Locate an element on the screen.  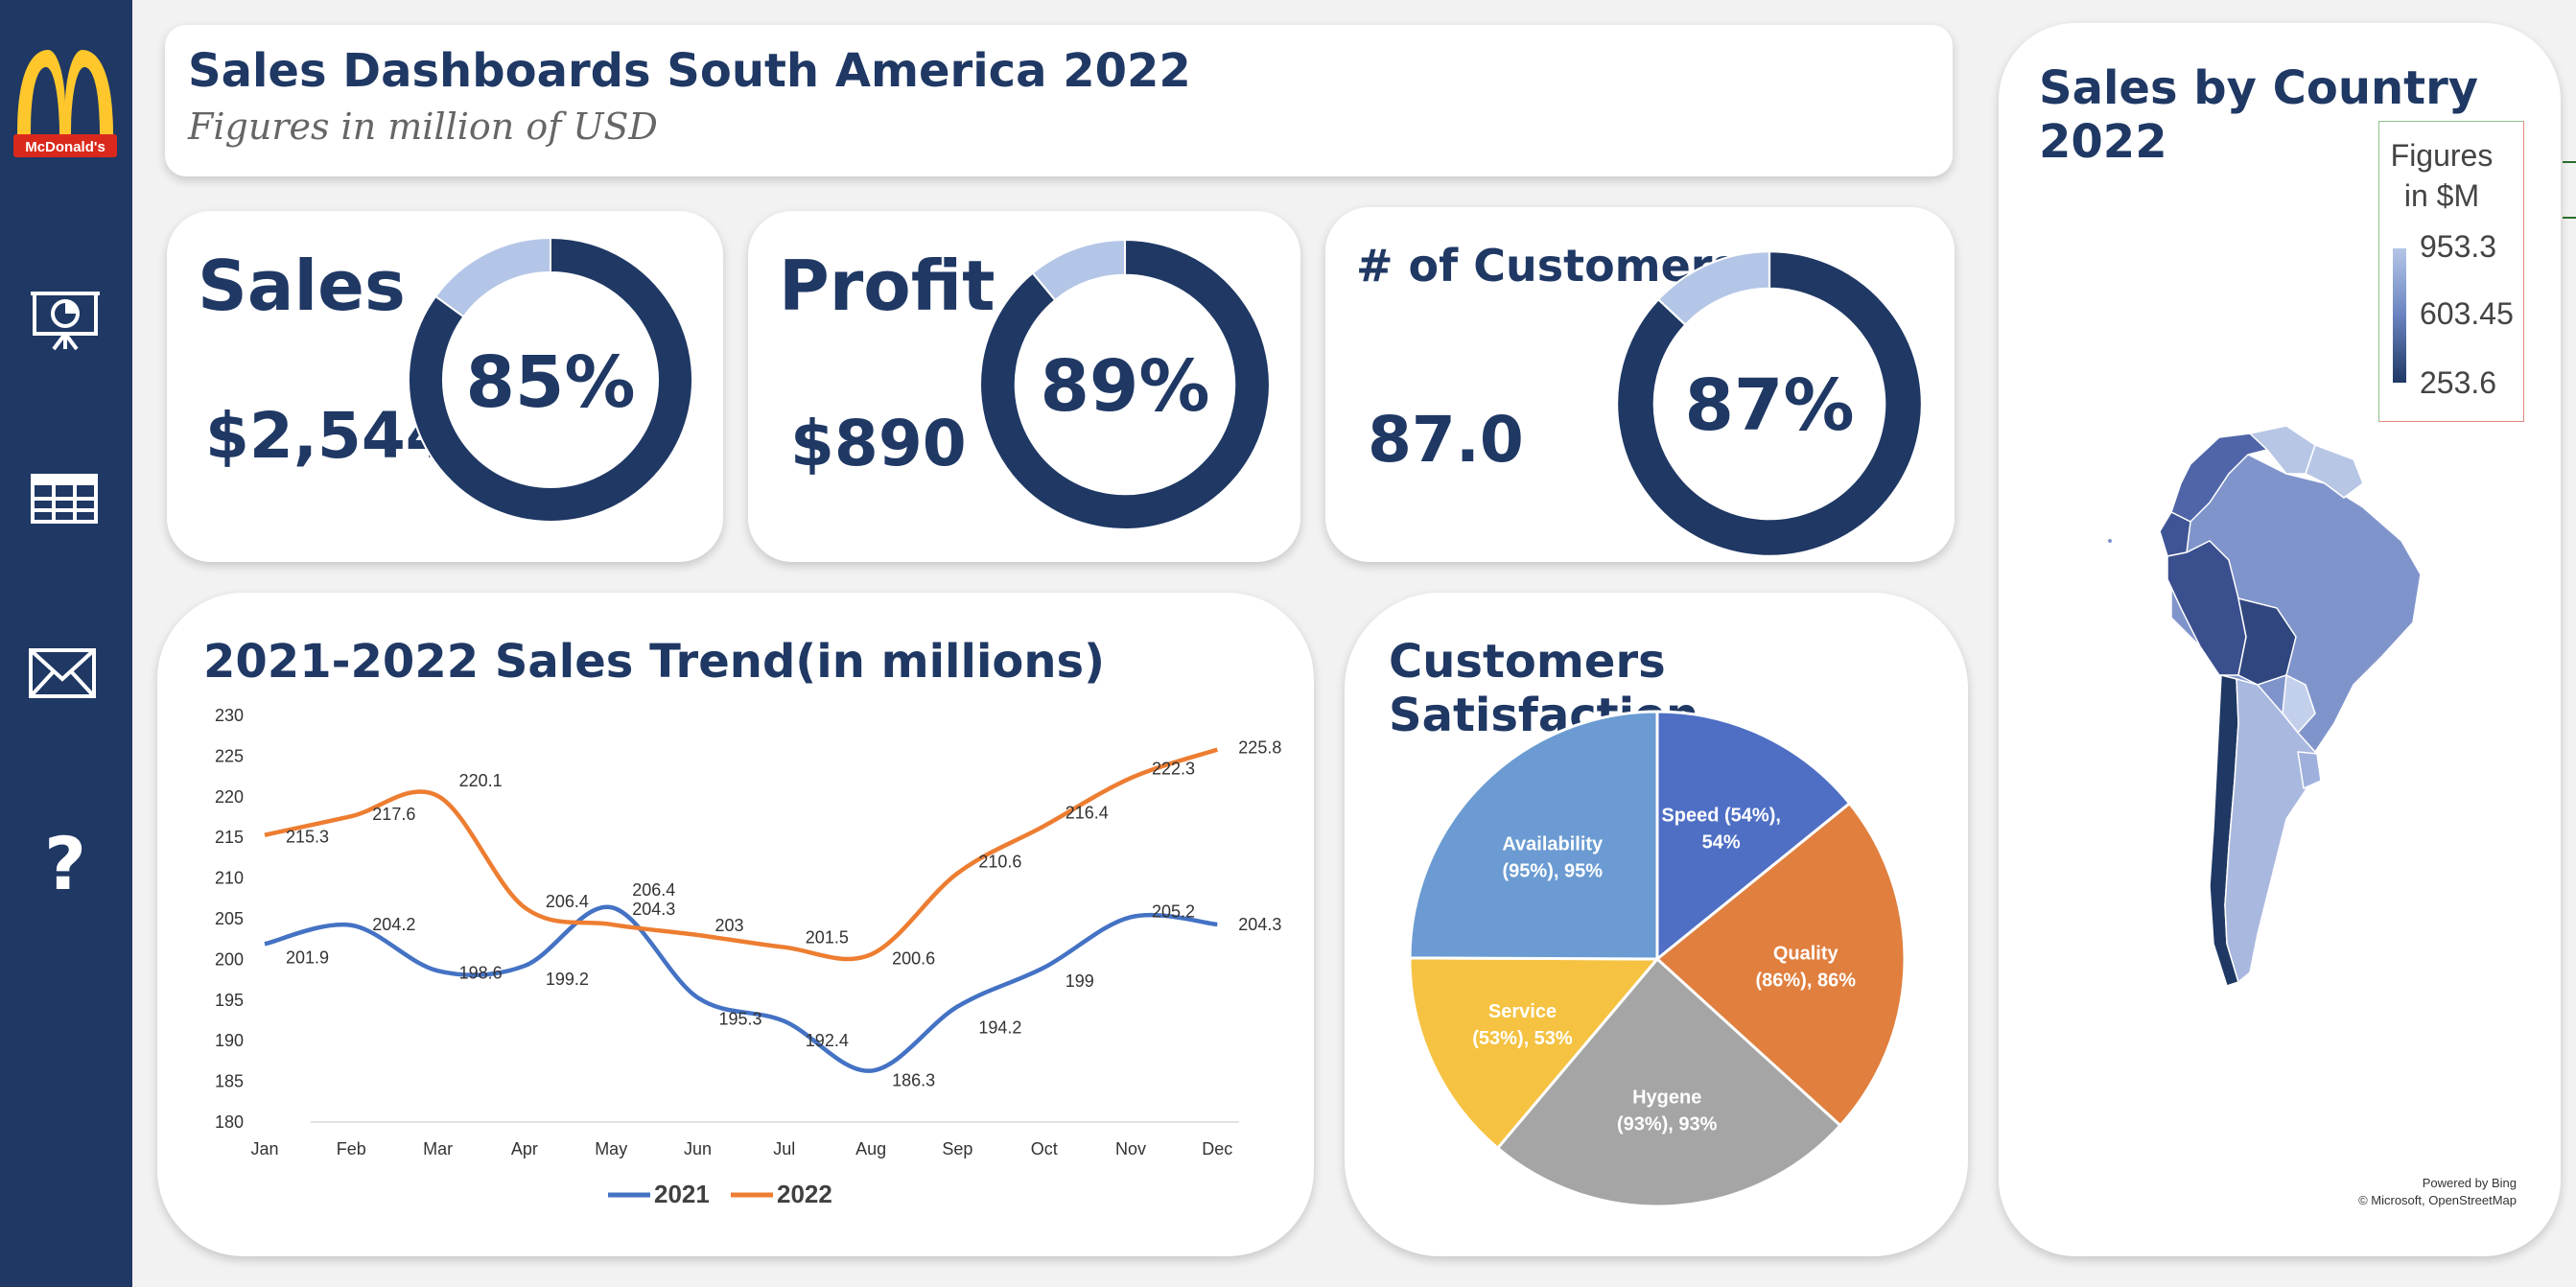
y-tick-label: 210 is located at coordinates (229, 878).